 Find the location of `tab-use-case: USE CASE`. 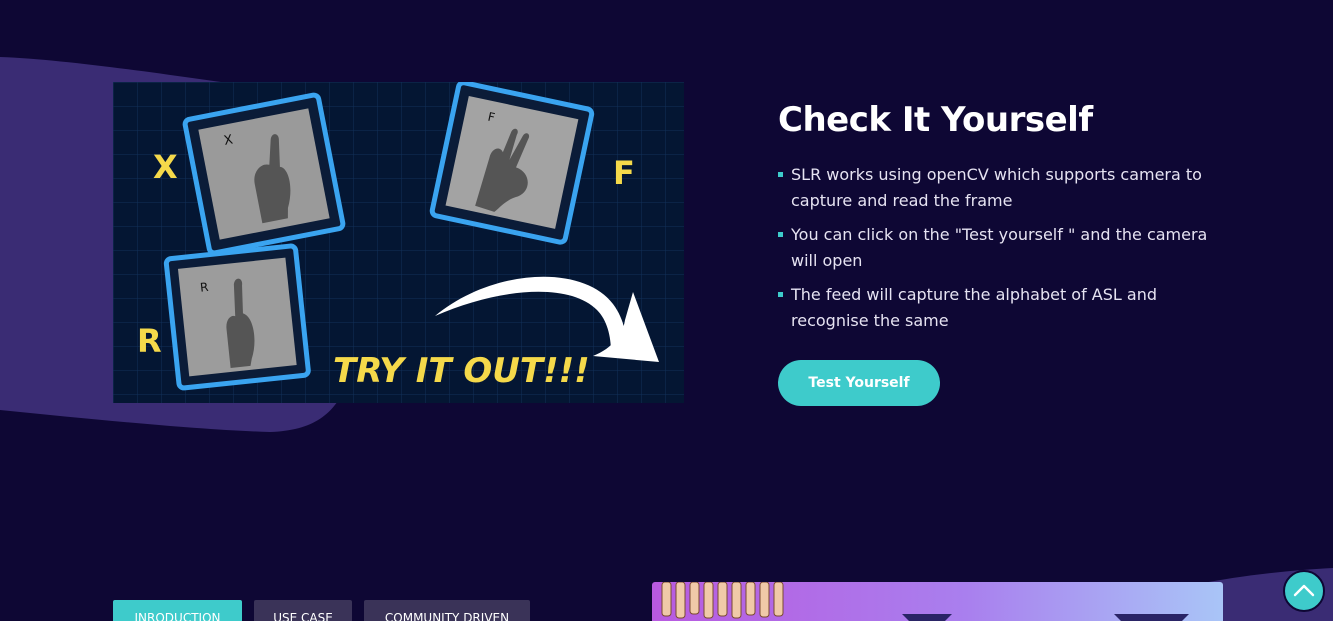

tab-use-case: USE CASE is located at coordinates (303, 610).